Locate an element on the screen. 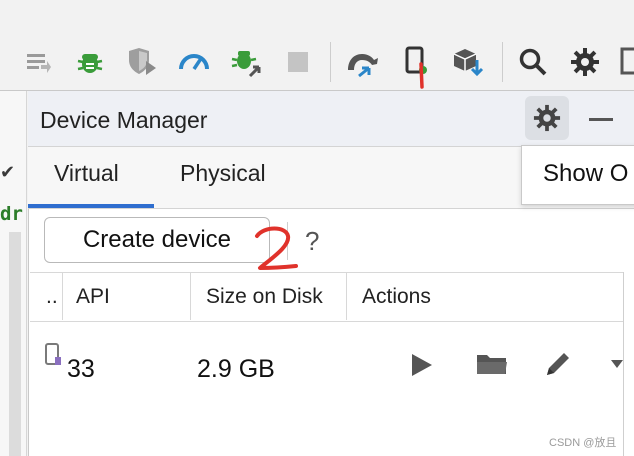 This screenshot has width=634, height=456. attach-debugger-icon is located at coordinates (246, 62).